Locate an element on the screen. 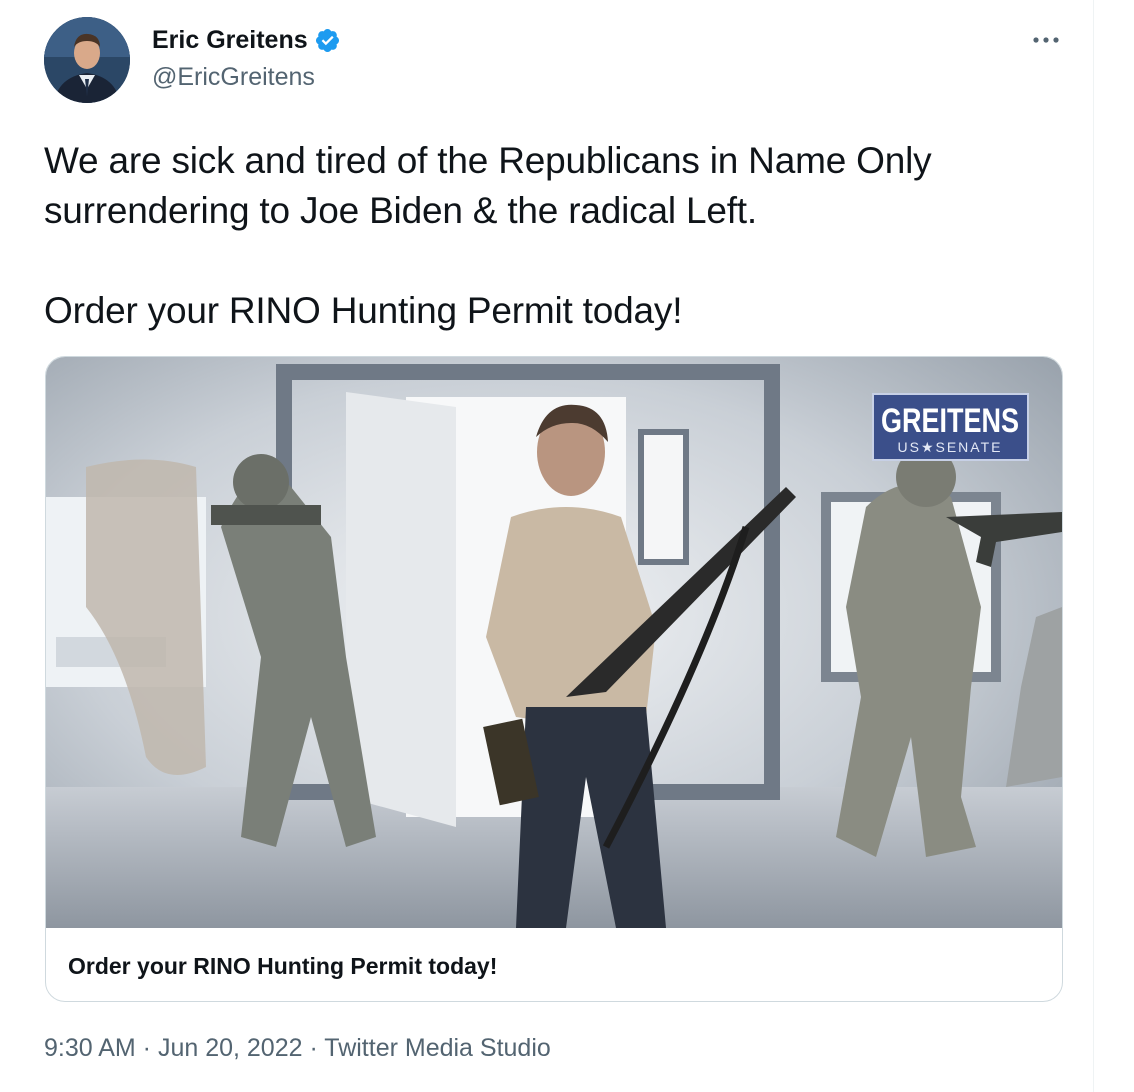 This screenshot has width=1134, height=1092. verified-badge-icon is located at coordinates (327, 40).